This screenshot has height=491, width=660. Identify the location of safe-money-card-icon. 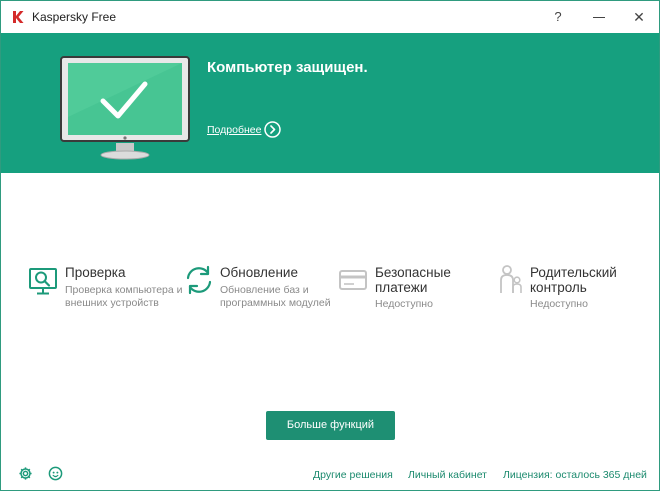
(353, 280).